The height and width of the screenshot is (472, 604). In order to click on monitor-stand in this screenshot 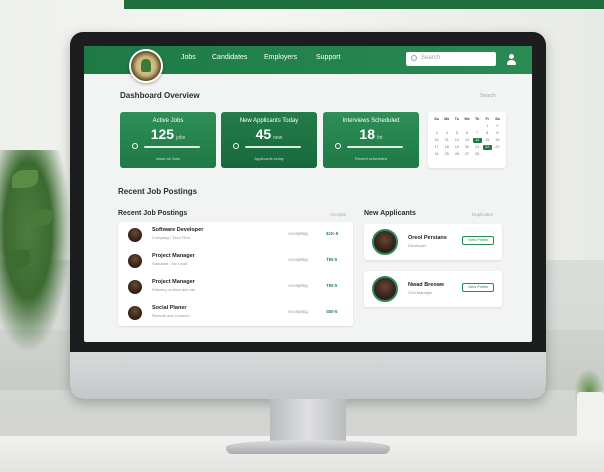, I will do `click(308, 422)`.